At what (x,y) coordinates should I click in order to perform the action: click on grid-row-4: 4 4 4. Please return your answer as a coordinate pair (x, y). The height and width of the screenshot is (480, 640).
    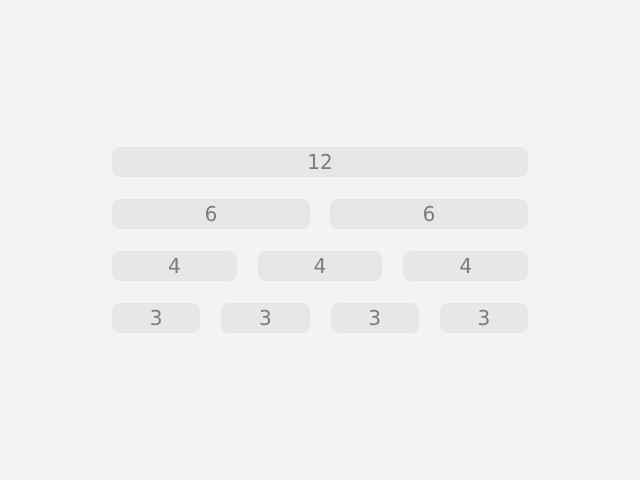
    Looking at the image, I should click on (320, 266).